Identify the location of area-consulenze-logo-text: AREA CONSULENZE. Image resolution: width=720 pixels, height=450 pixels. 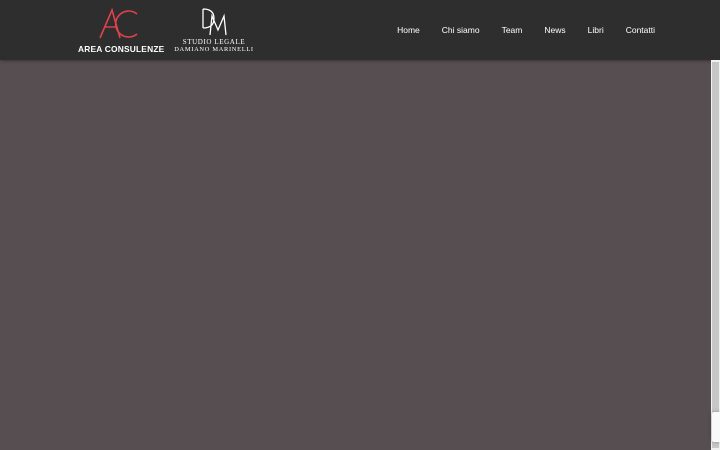
(121, 49).